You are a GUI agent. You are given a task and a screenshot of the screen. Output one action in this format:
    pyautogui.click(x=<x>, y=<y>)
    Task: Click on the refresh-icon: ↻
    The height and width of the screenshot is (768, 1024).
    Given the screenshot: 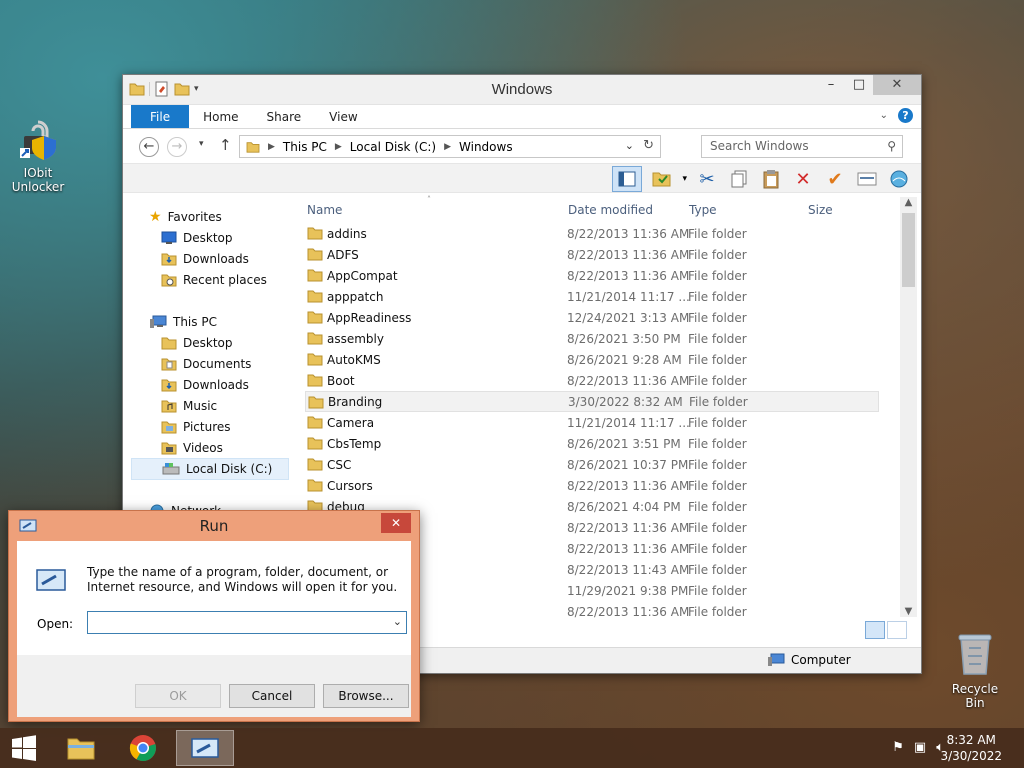 What is the action you would take?
    pyautogui.click(x=648, y=145)
    